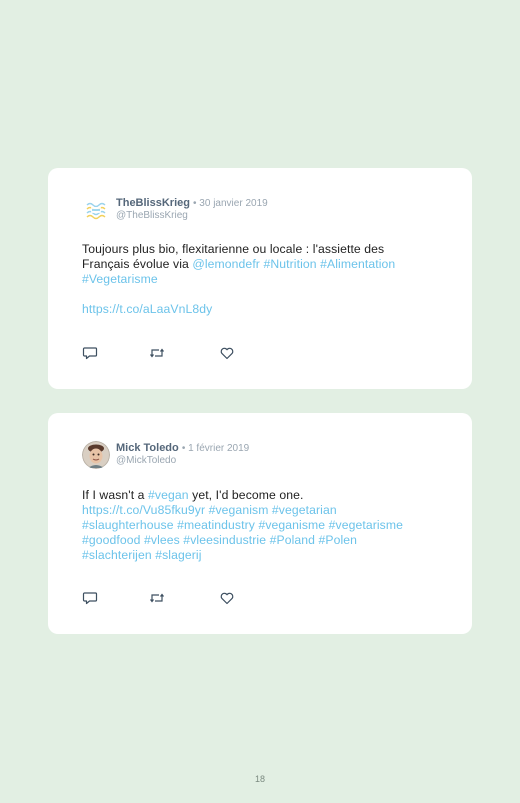 The height and width of the screenshot is (803, 520). I want to click on hashtag-link: #vegan, so click(168, 495).